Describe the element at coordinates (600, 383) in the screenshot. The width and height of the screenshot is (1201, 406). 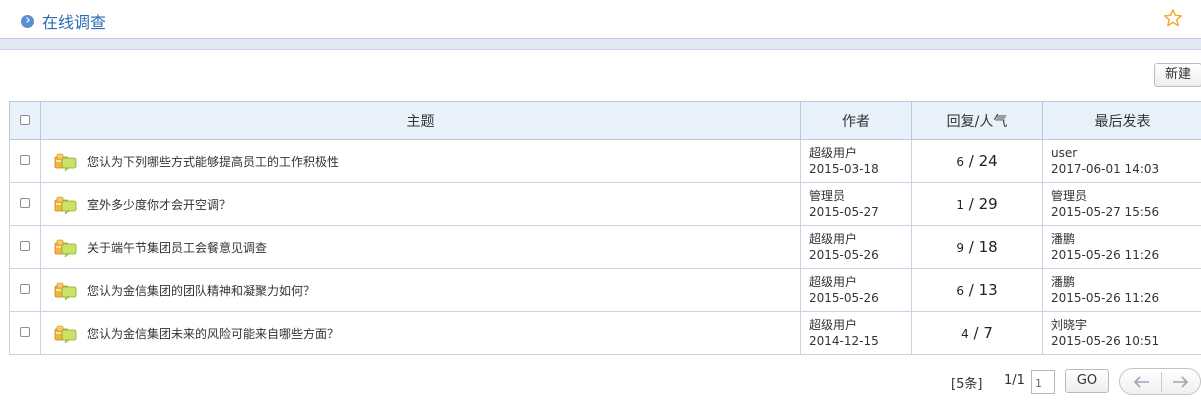
I see `pagination: [5条] 1/1 1 GO` at that location.